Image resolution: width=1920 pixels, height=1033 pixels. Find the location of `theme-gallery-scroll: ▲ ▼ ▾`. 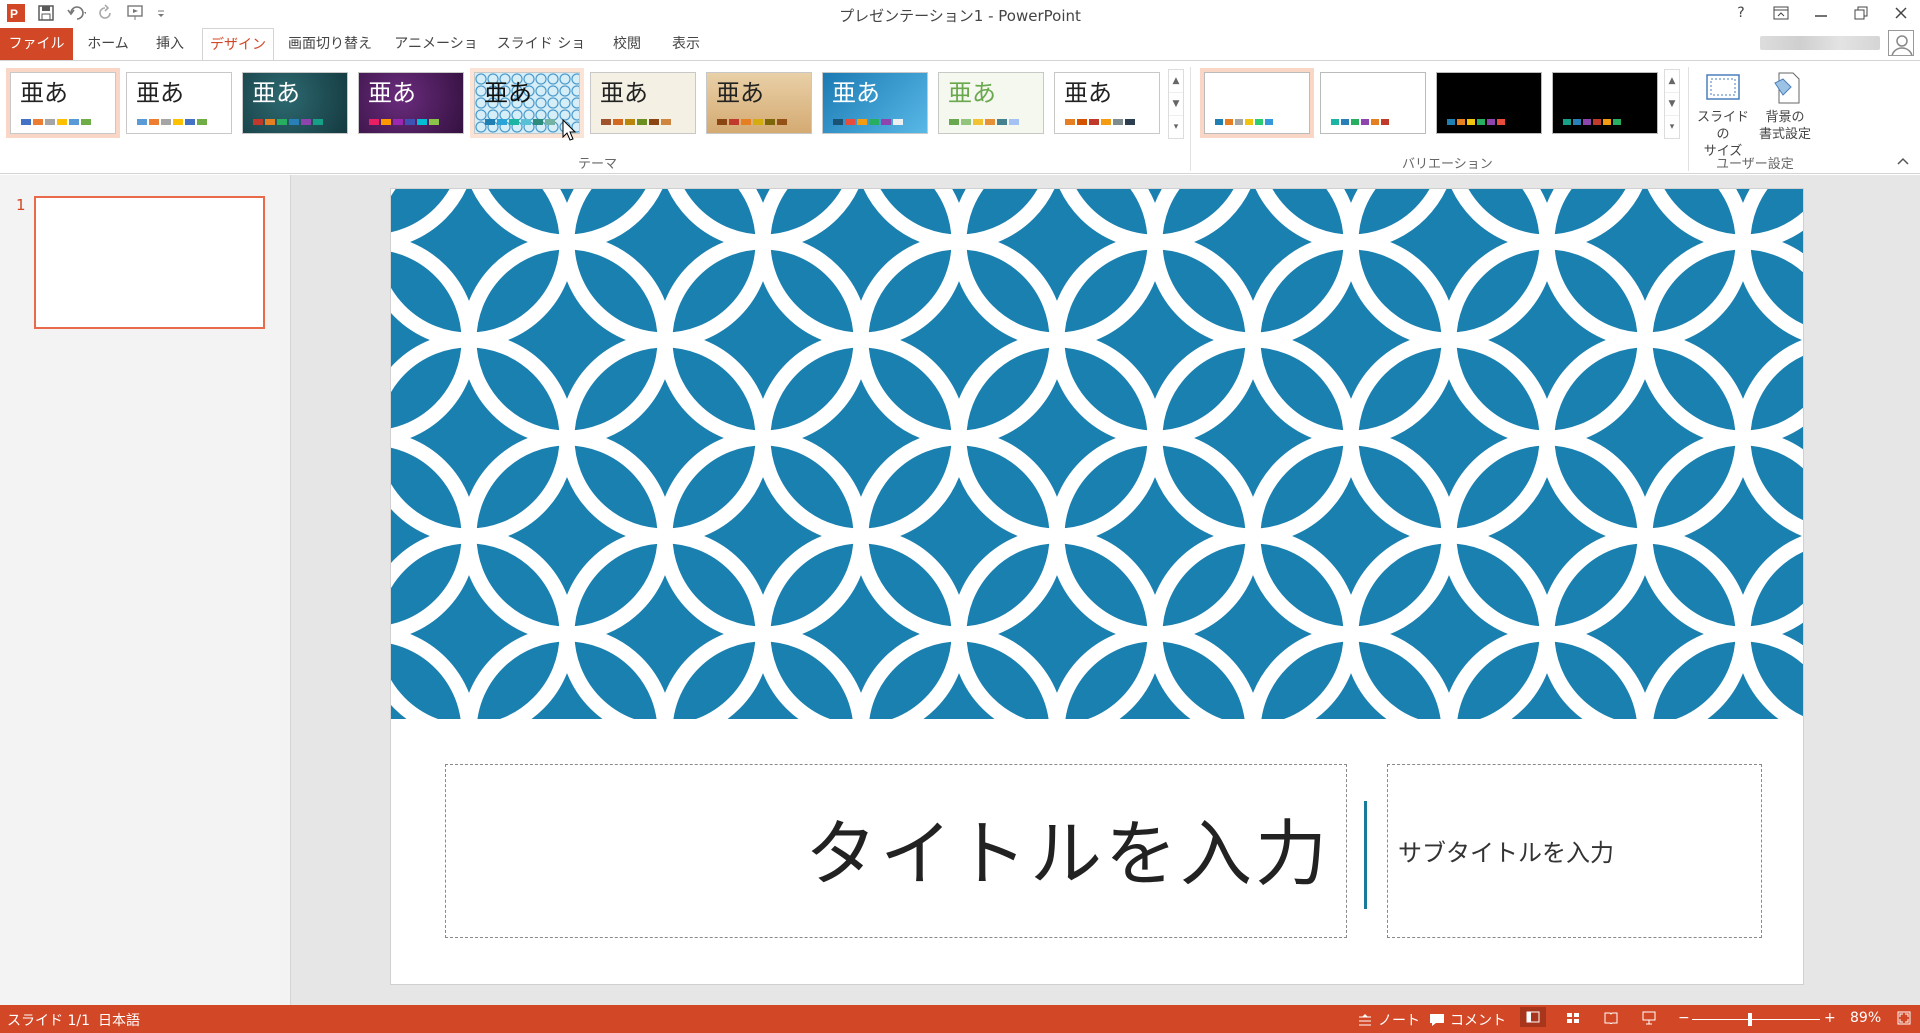

theme-gallery-scroll: ▲ ▼ ▾ is located at coordinates (1176, 104).